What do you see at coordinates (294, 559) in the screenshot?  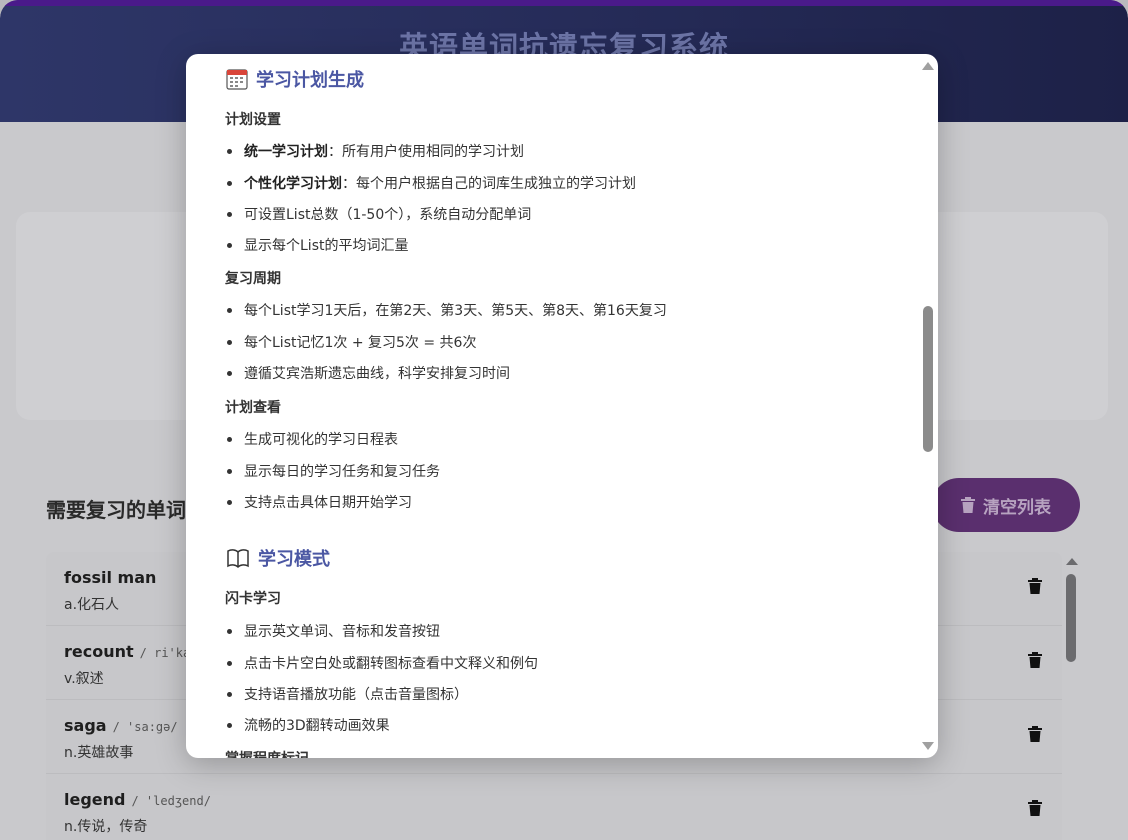 I see `section-title: 学习模式` at bounding box center [294, 559].